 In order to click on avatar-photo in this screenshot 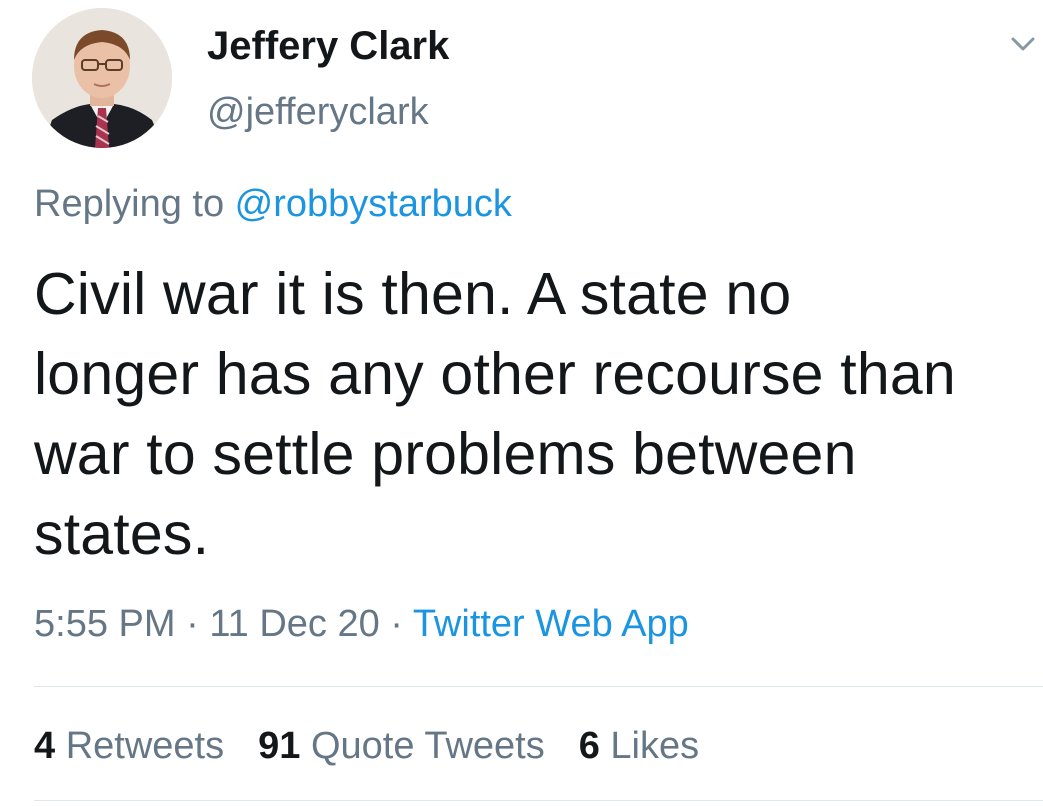, I will do `click(102, 78)`.